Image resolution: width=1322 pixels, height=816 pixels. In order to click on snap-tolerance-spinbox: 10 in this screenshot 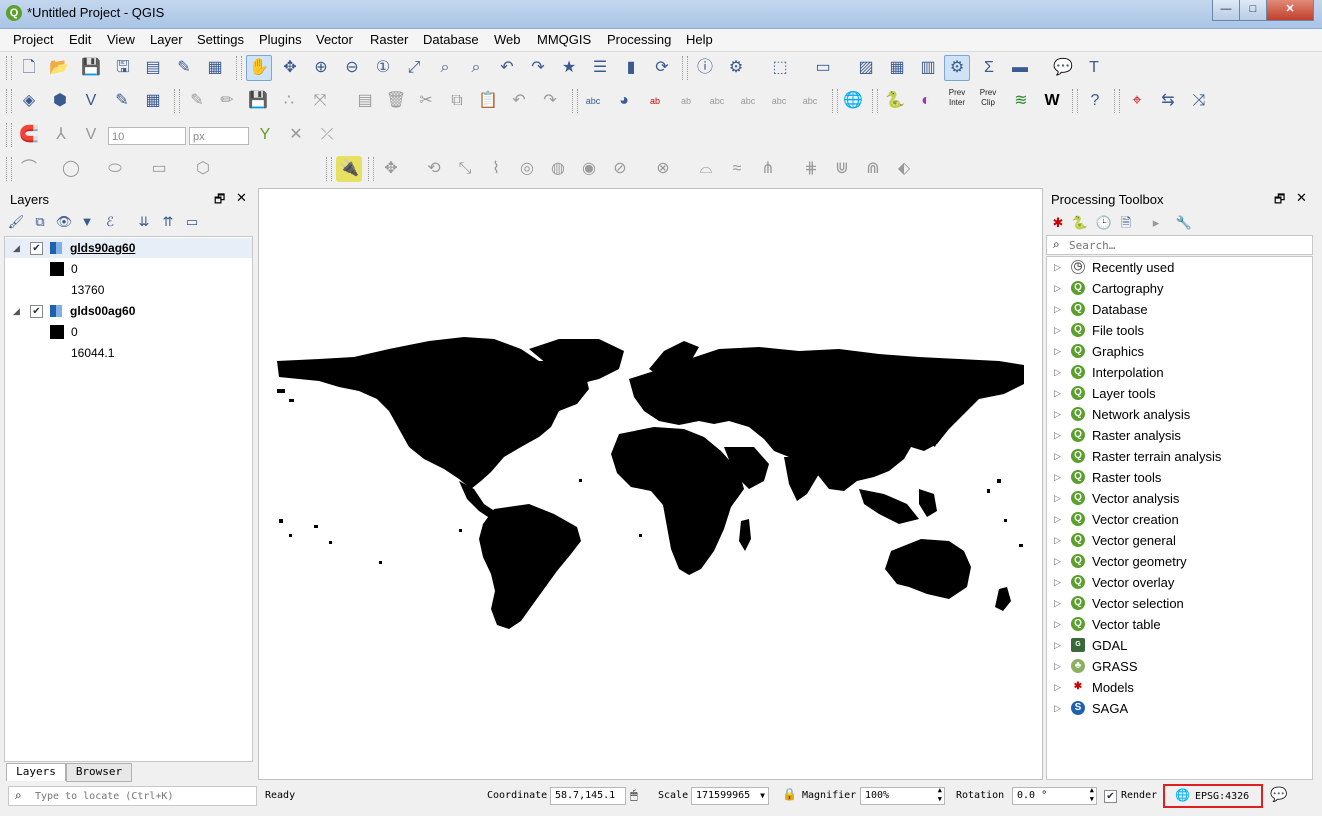, I will do `click(147, 136)`.